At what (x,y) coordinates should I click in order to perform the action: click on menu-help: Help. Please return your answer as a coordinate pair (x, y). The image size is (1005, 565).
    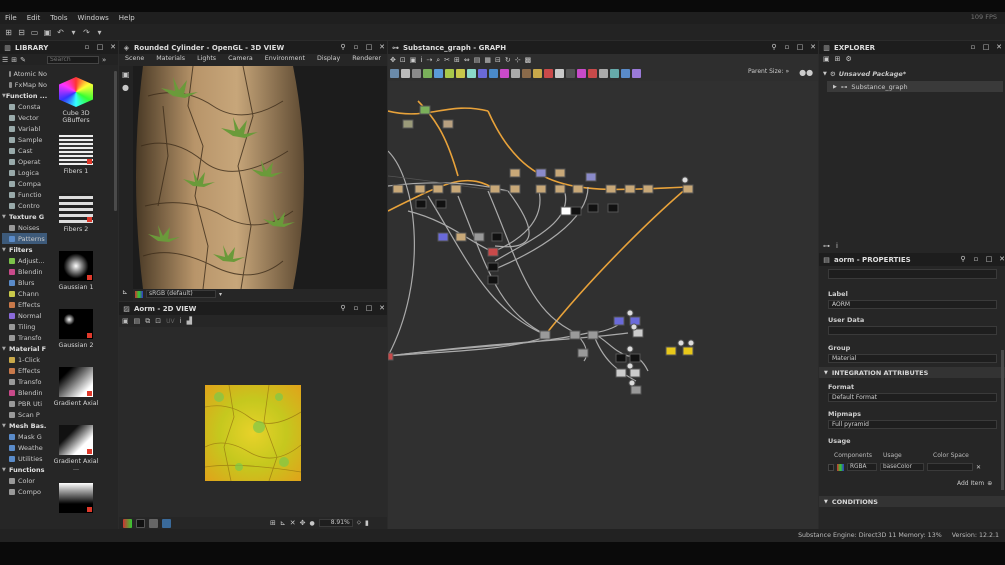
    Looking at the image, I should click on (127, 18).